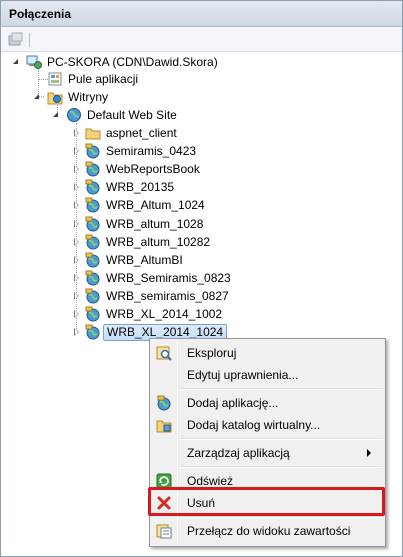 This screenshot has height=557, width=403. What do you see at coordinates (16, 39) in the screenshot?
I see `connect-icon` at bounding box center [16, 39].